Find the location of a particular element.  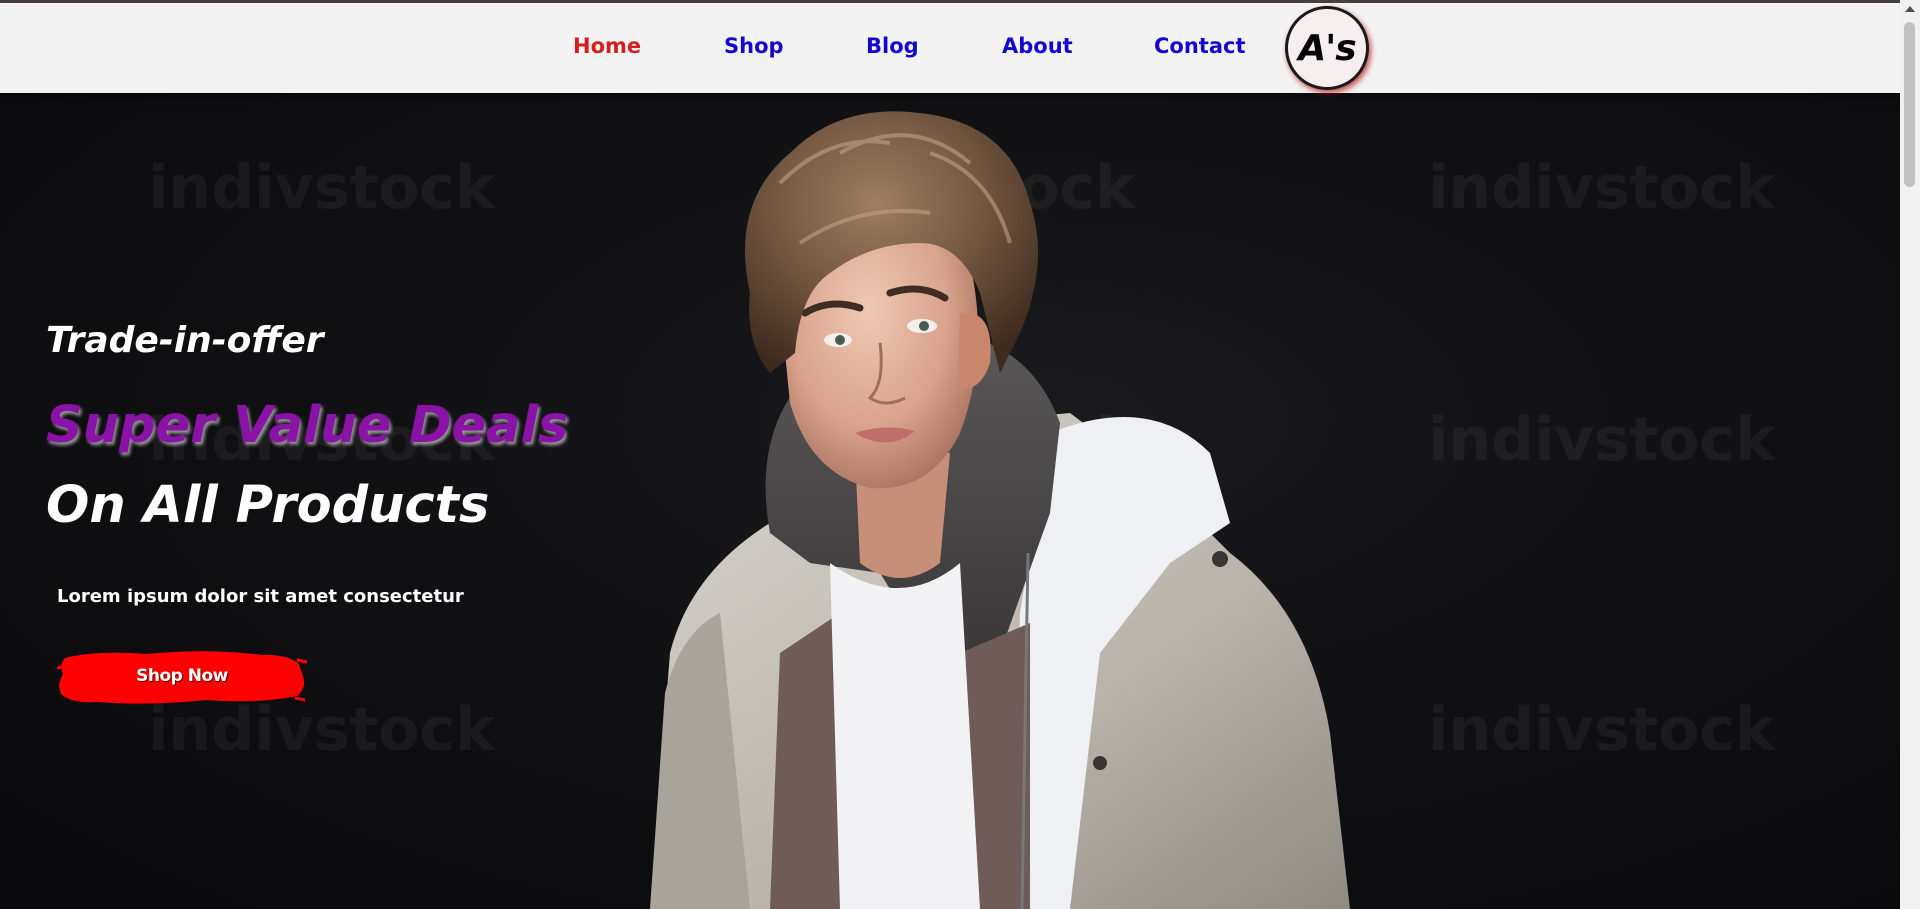

brand-logo: A's is located at coordinates (1327, 48).